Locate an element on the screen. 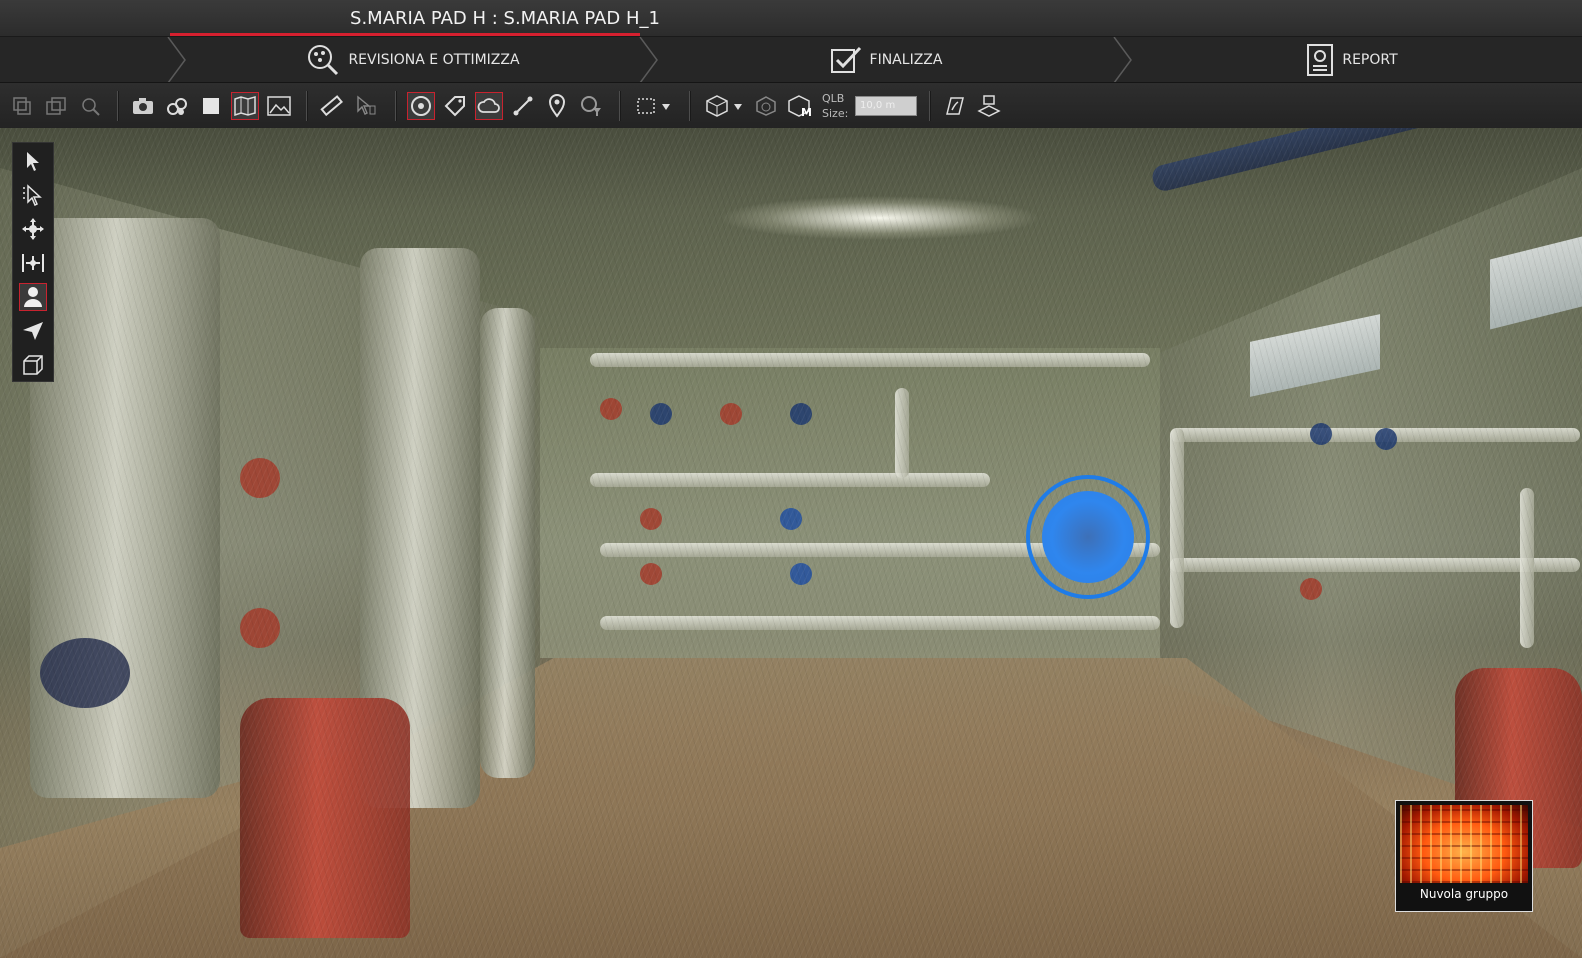  qlb-label-line1: QLB is located at coordinates (833, 98).